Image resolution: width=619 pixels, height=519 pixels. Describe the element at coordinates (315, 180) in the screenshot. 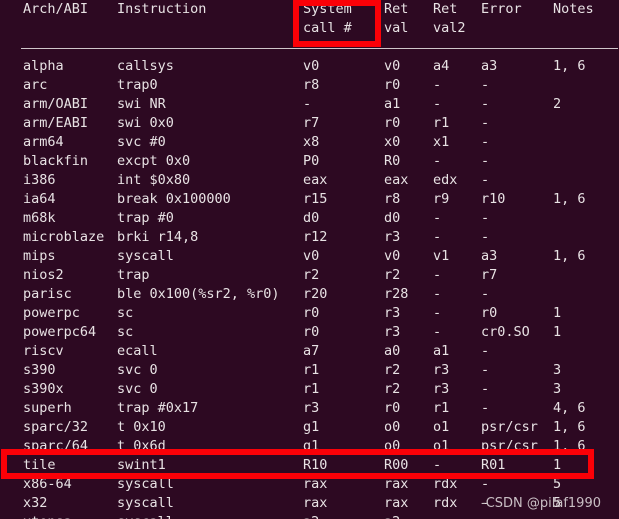

I see `cell-syscall: eax` at that location.